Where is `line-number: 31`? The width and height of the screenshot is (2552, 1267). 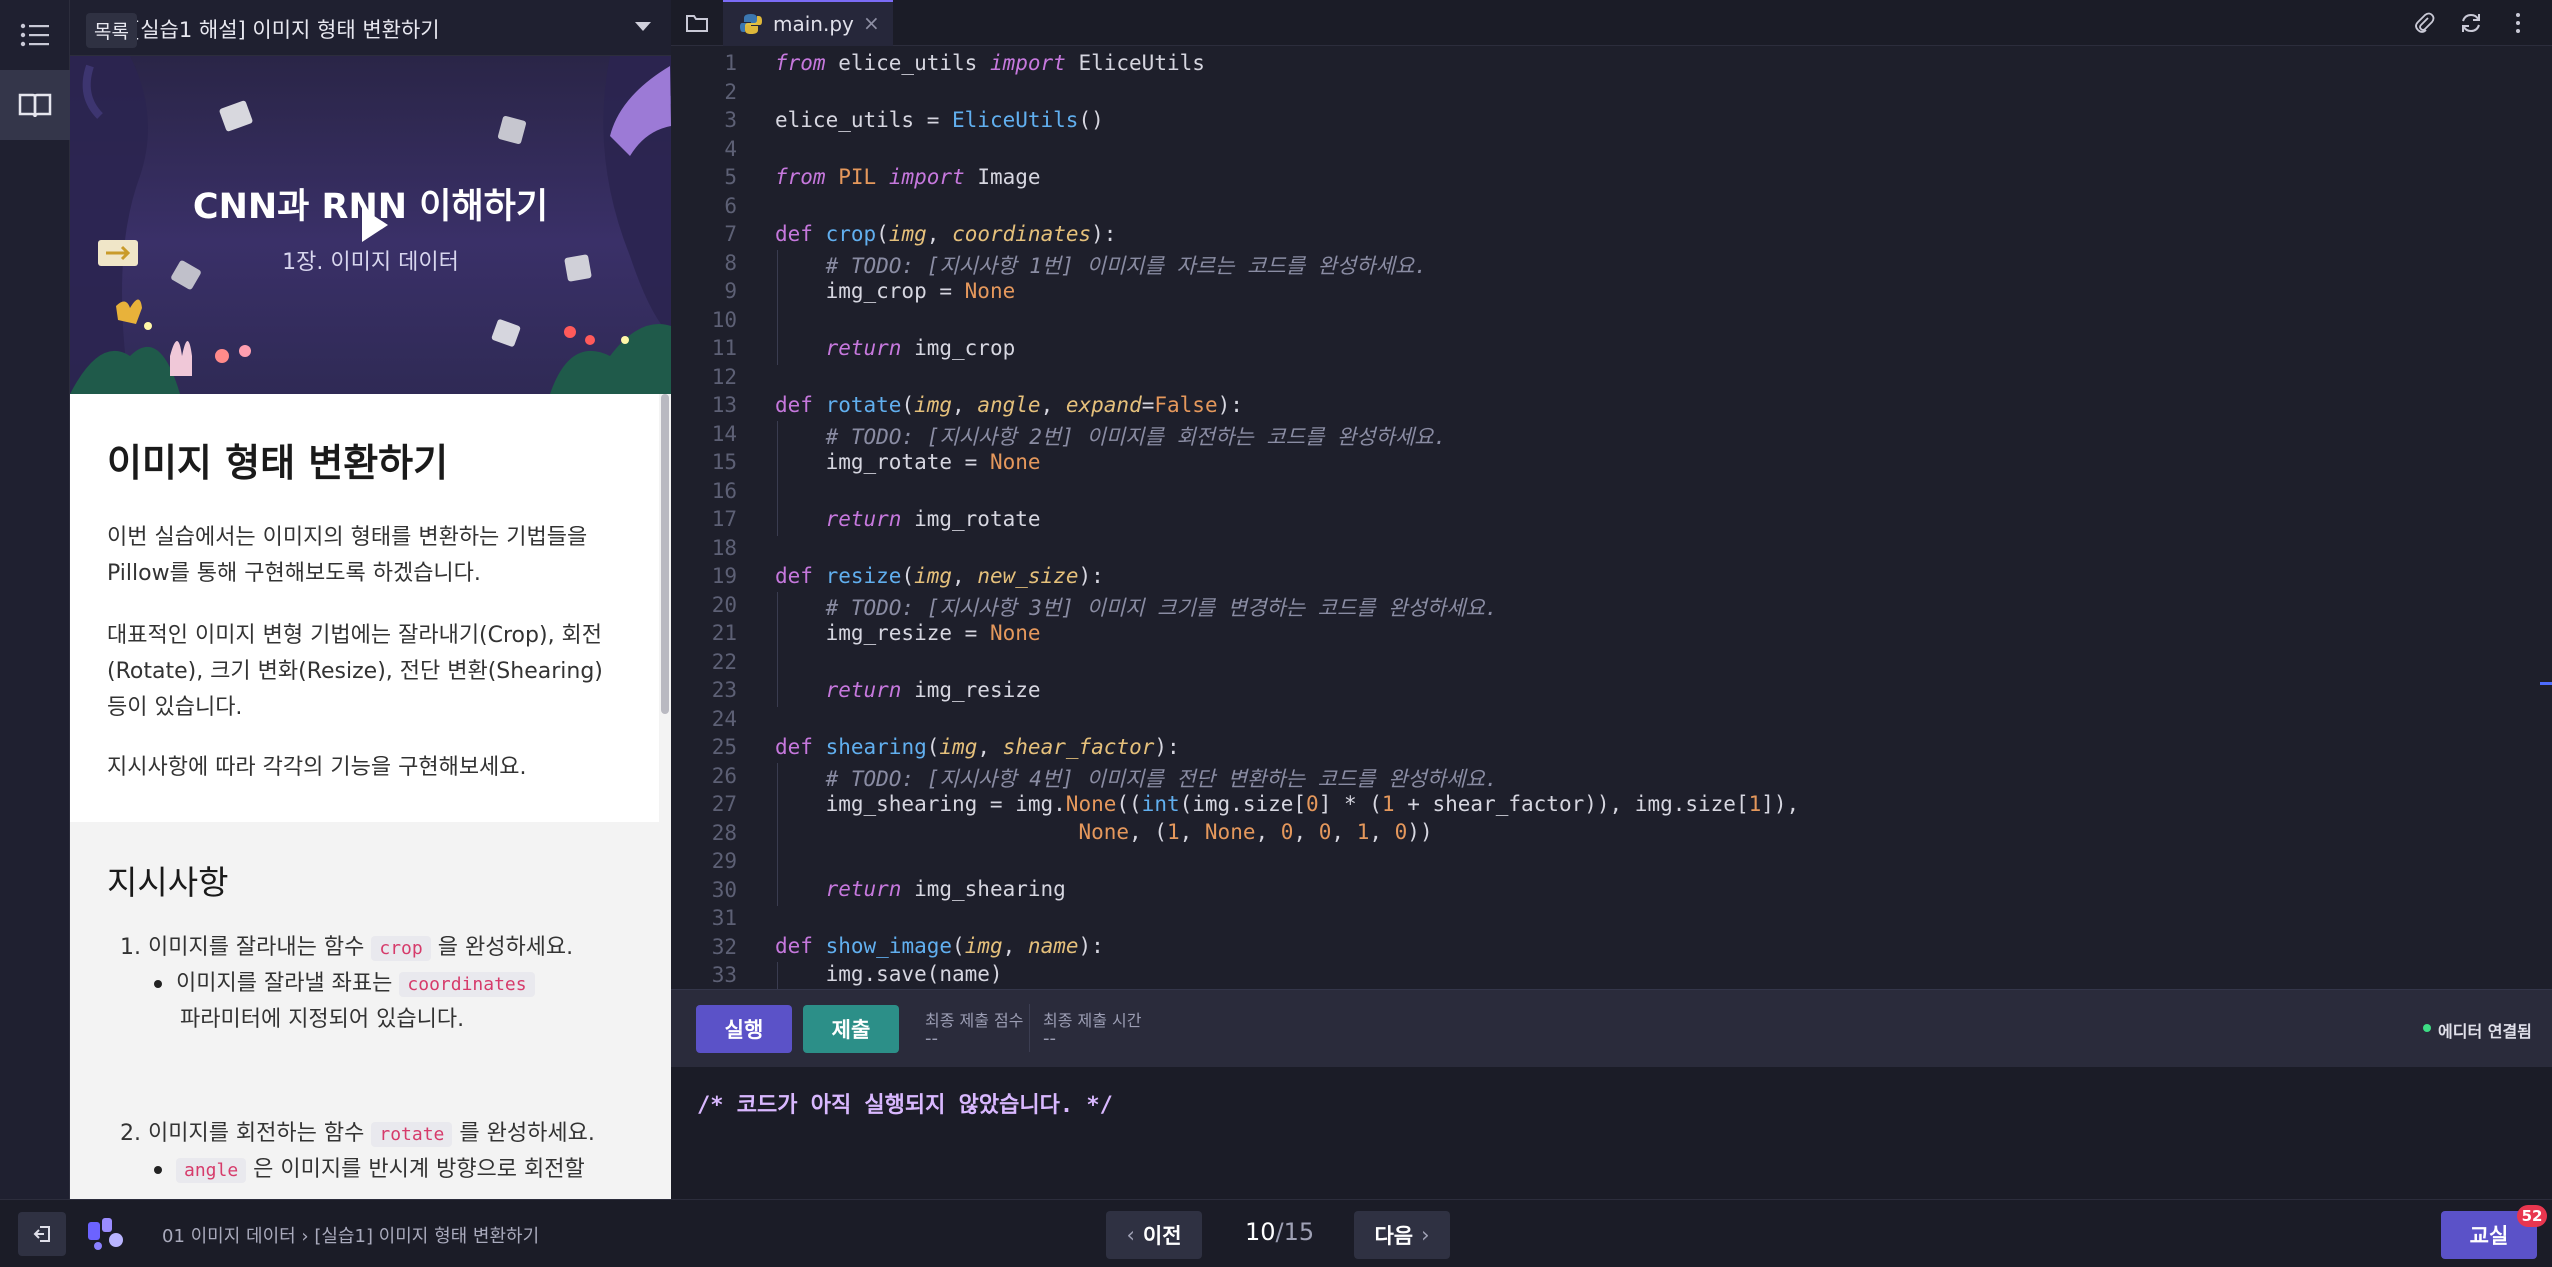
line-number: 31 is located at coordinates (724, 918).